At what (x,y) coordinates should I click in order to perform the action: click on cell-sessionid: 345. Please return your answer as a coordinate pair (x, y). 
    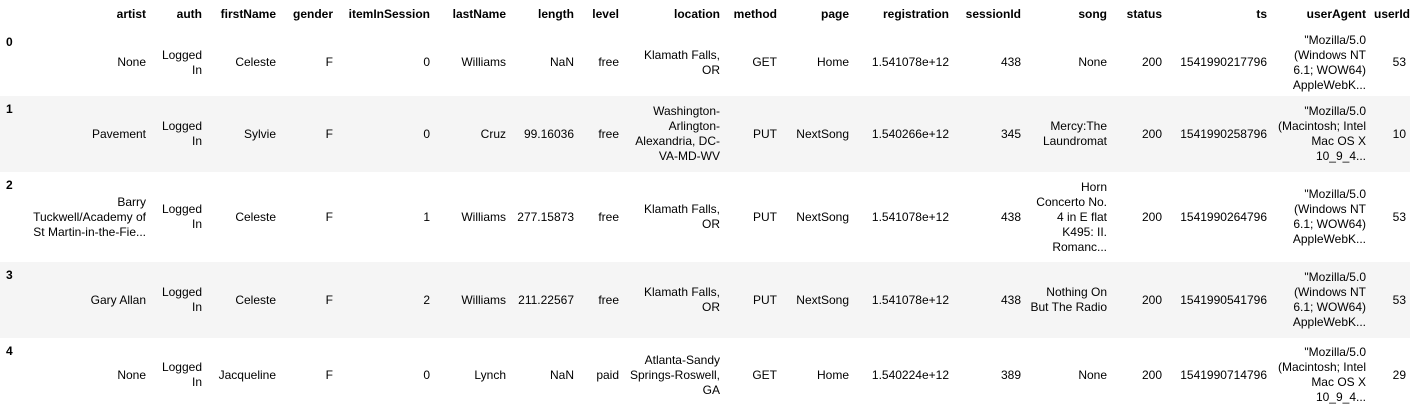
    Looking at the image, I should click on (1010, 133).